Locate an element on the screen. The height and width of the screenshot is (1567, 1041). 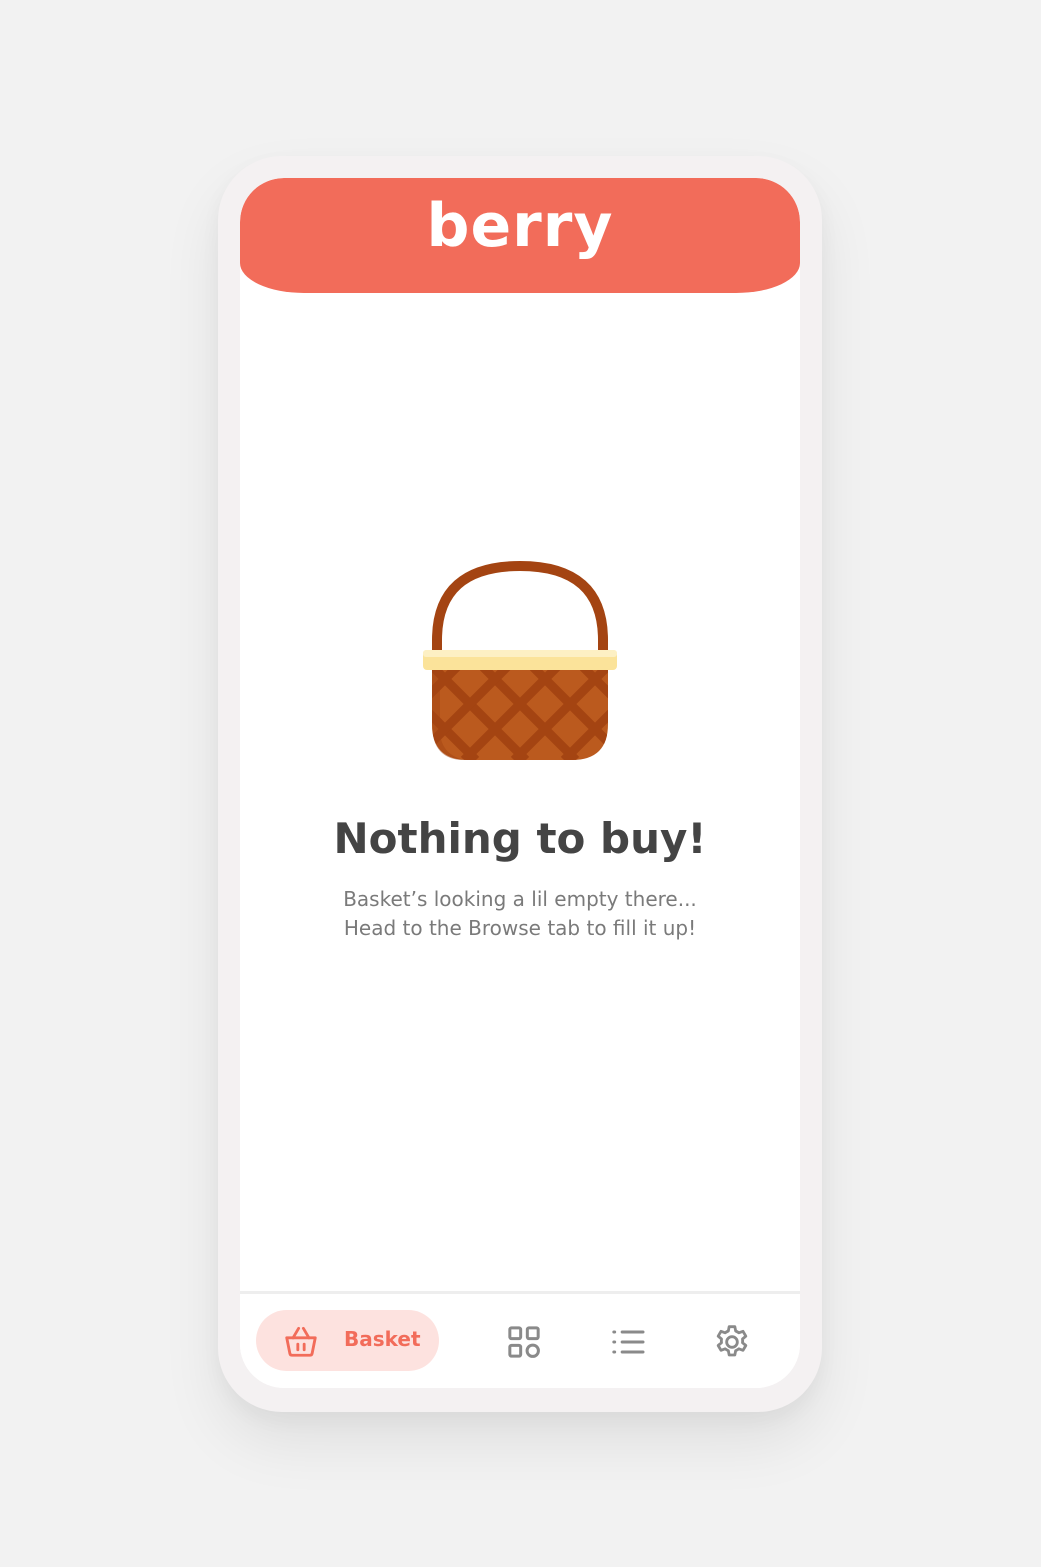
tab-basket: Basket is located at coordinates (347, 1340).